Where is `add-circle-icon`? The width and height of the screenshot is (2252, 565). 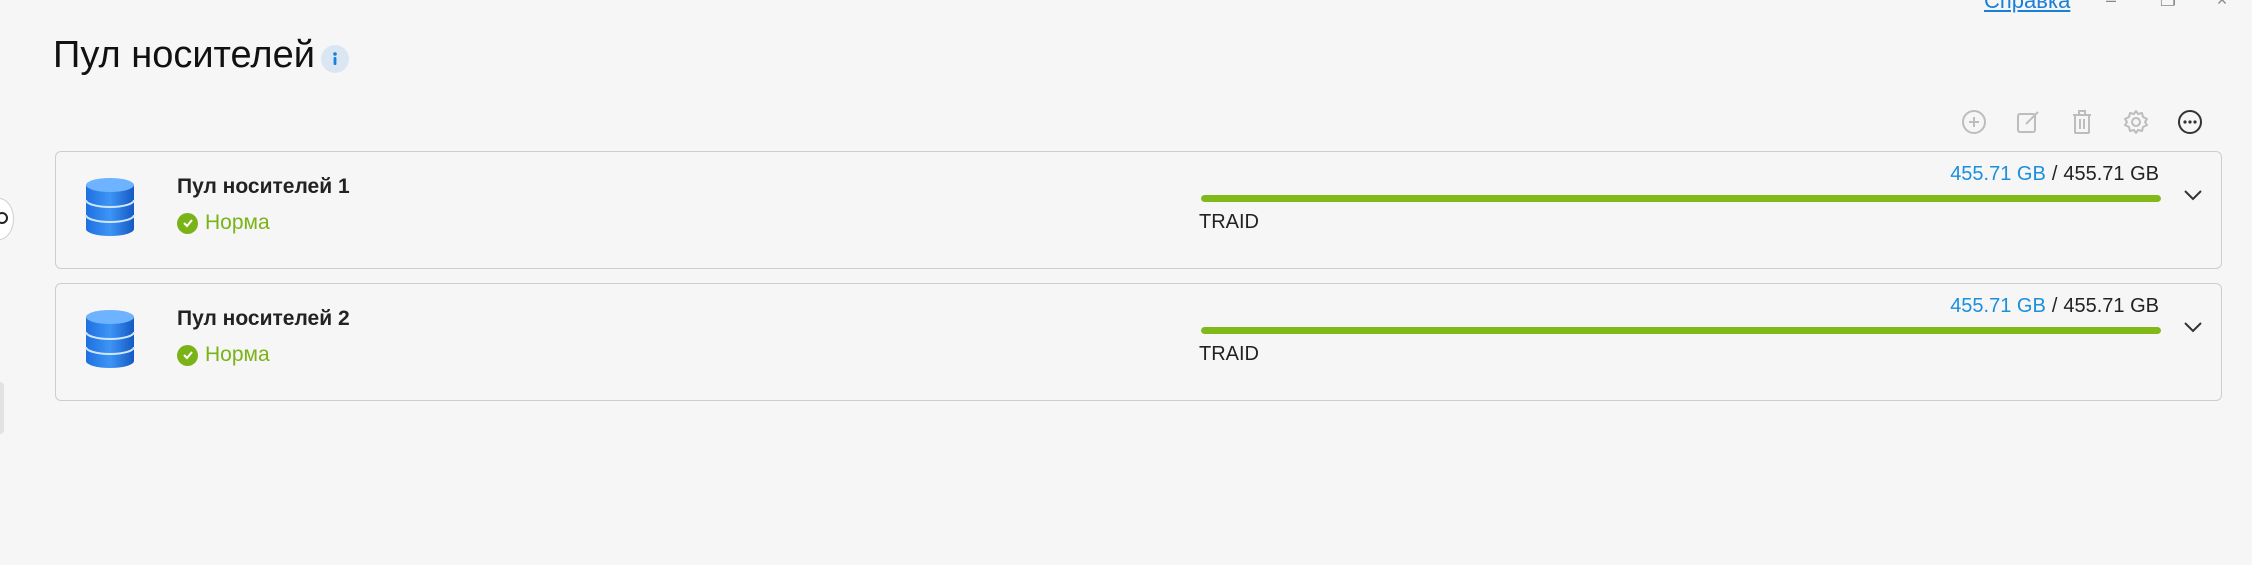
add-circle-icon is located at coordinates (1974, 122).